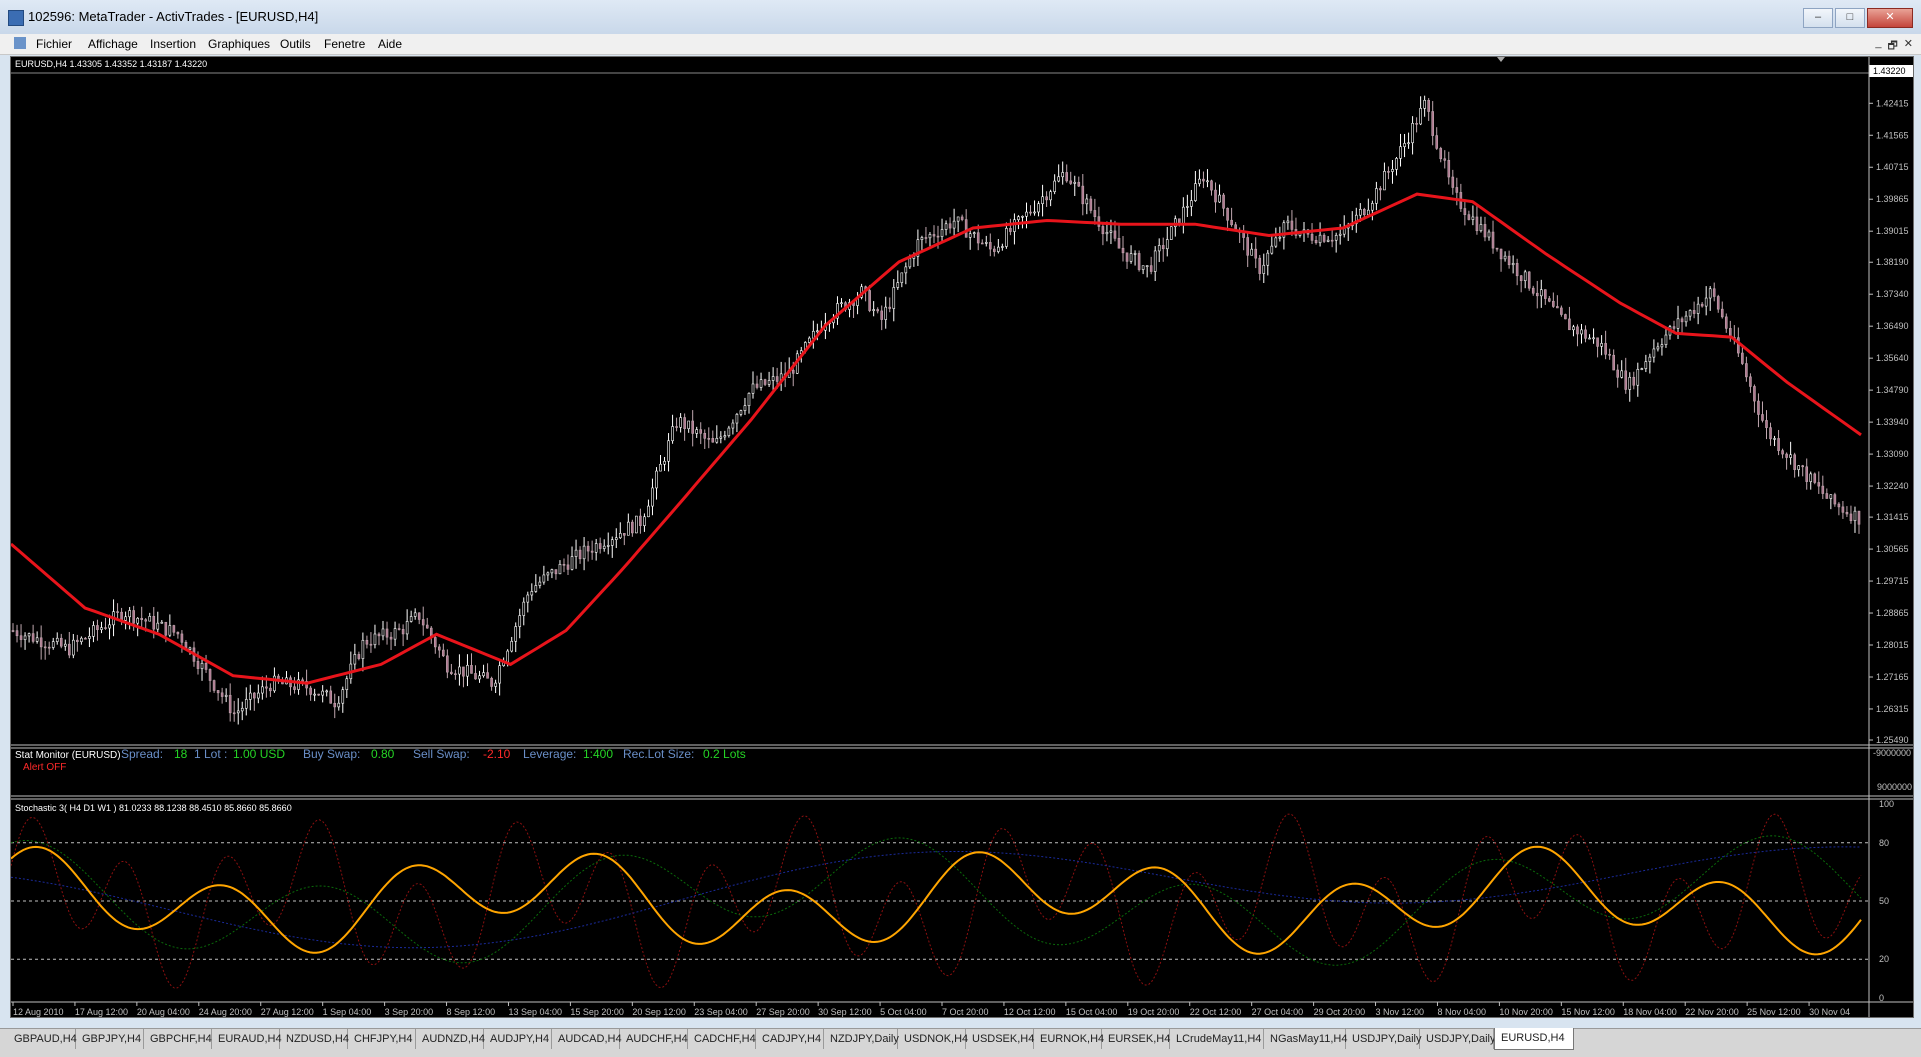 Image resolution: width=1921 pixels, height=1057 pixels. Describe the element at coordinates (1829, 1012) in the screenshot. I see `time-label: 30 Nov 04` at that location.